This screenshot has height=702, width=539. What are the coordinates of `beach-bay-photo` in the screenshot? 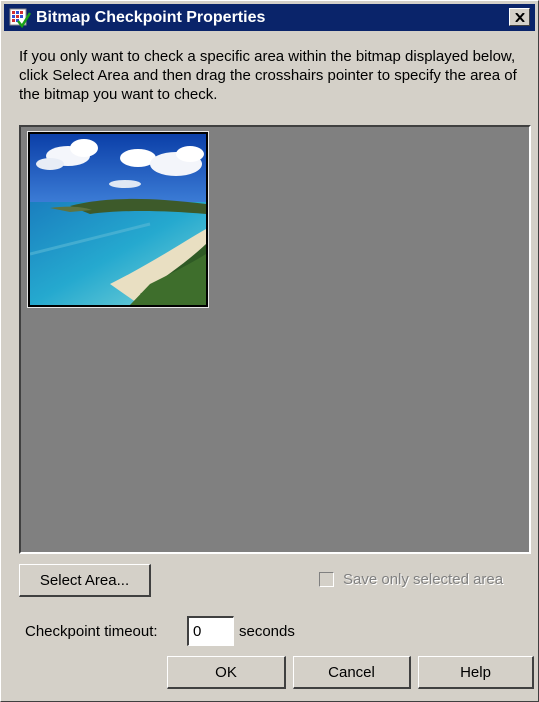 It's located at (118, 219).